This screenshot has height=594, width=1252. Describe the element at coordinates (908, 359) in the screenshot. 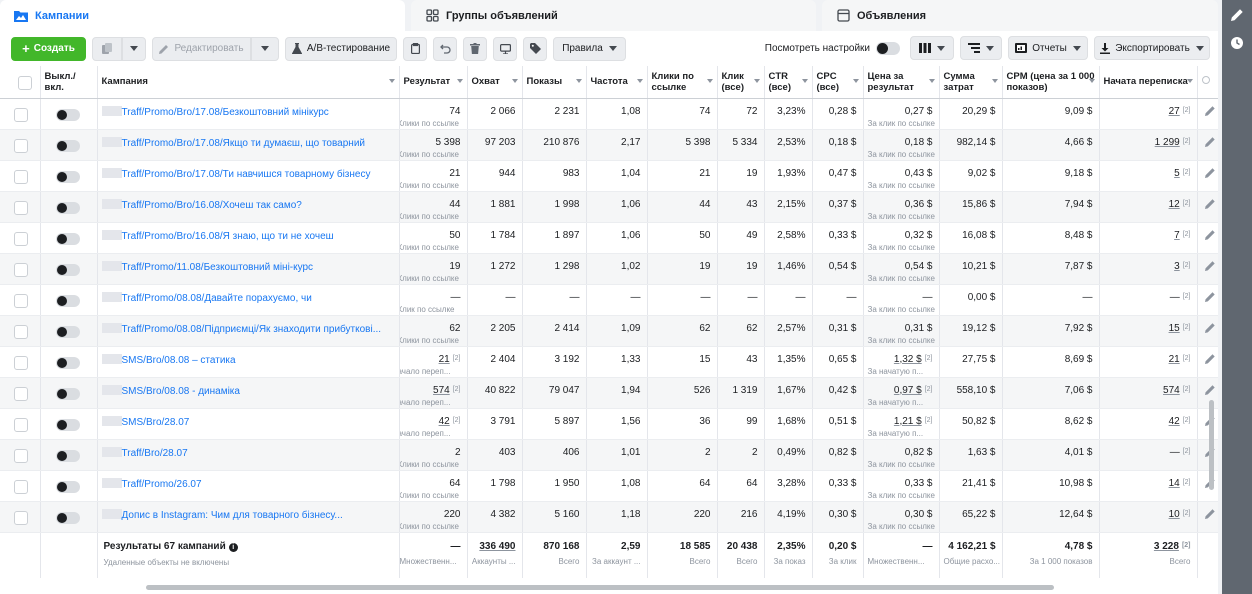

I see `cell-value: 1,32 $` at that location.